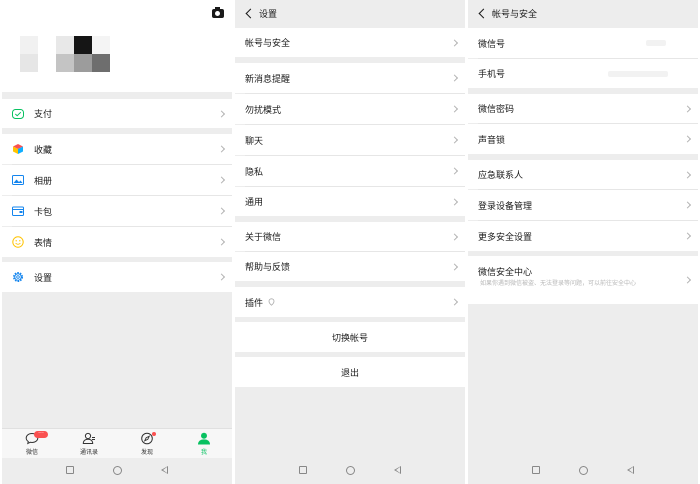 This screenshot has width=700, height=484. I want to click on account-item-phone: 手机号, so click(583, 73).